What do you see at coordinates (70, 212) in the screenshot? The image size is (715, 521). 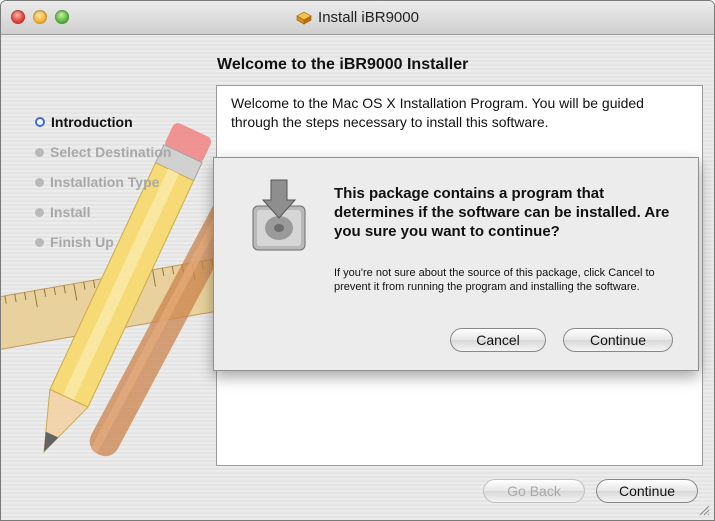 I see `step-label: Install` at bounding box center [70, 212].